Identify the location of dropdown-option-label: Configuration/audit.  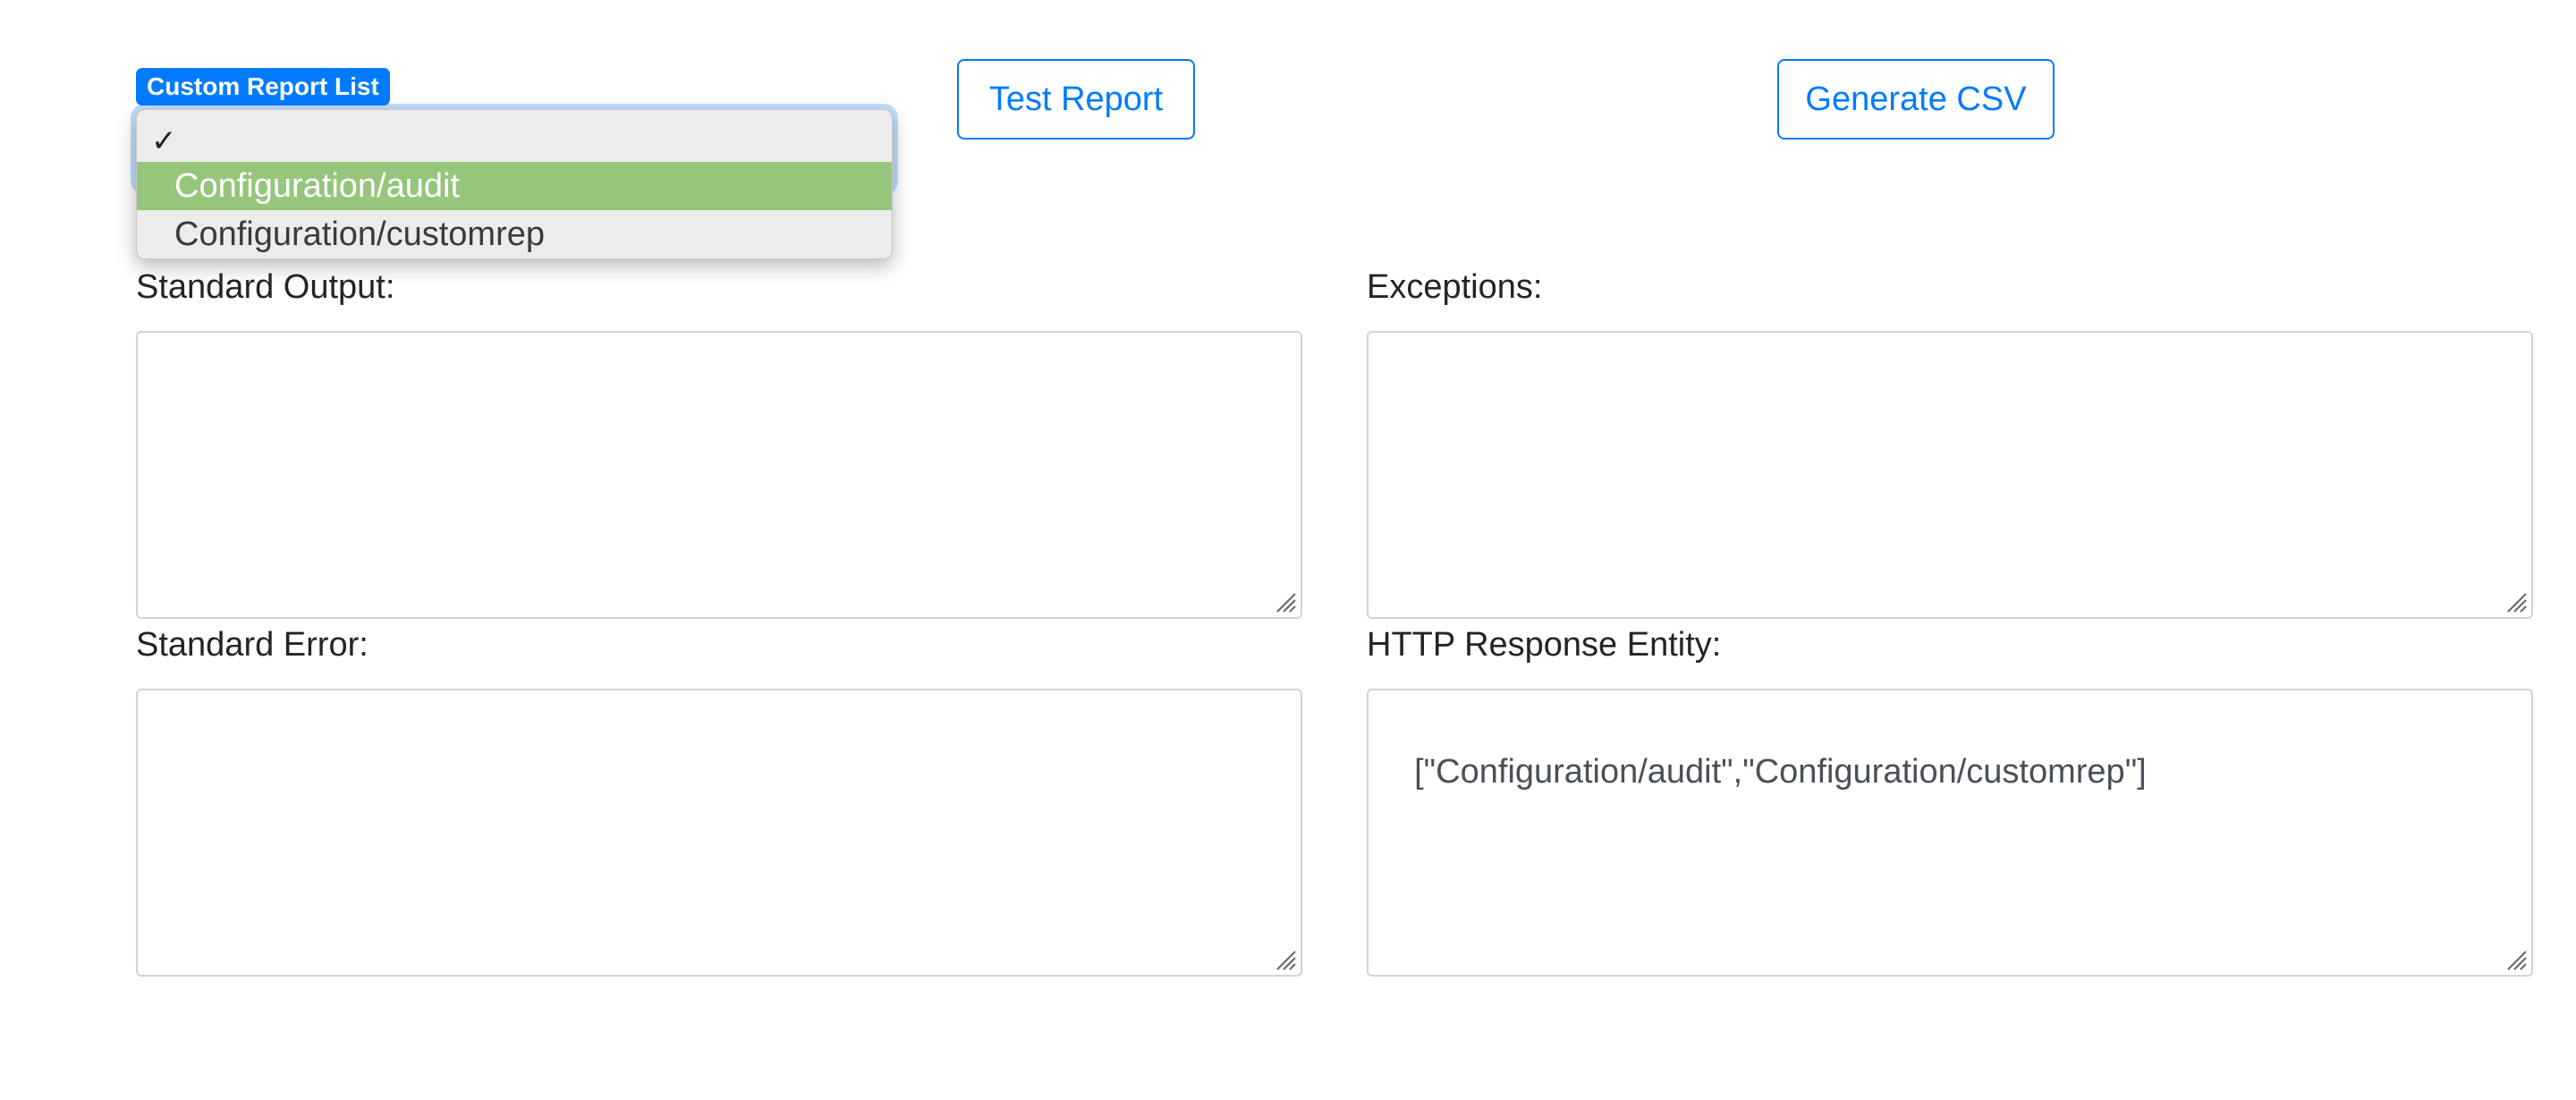
(317, 186).